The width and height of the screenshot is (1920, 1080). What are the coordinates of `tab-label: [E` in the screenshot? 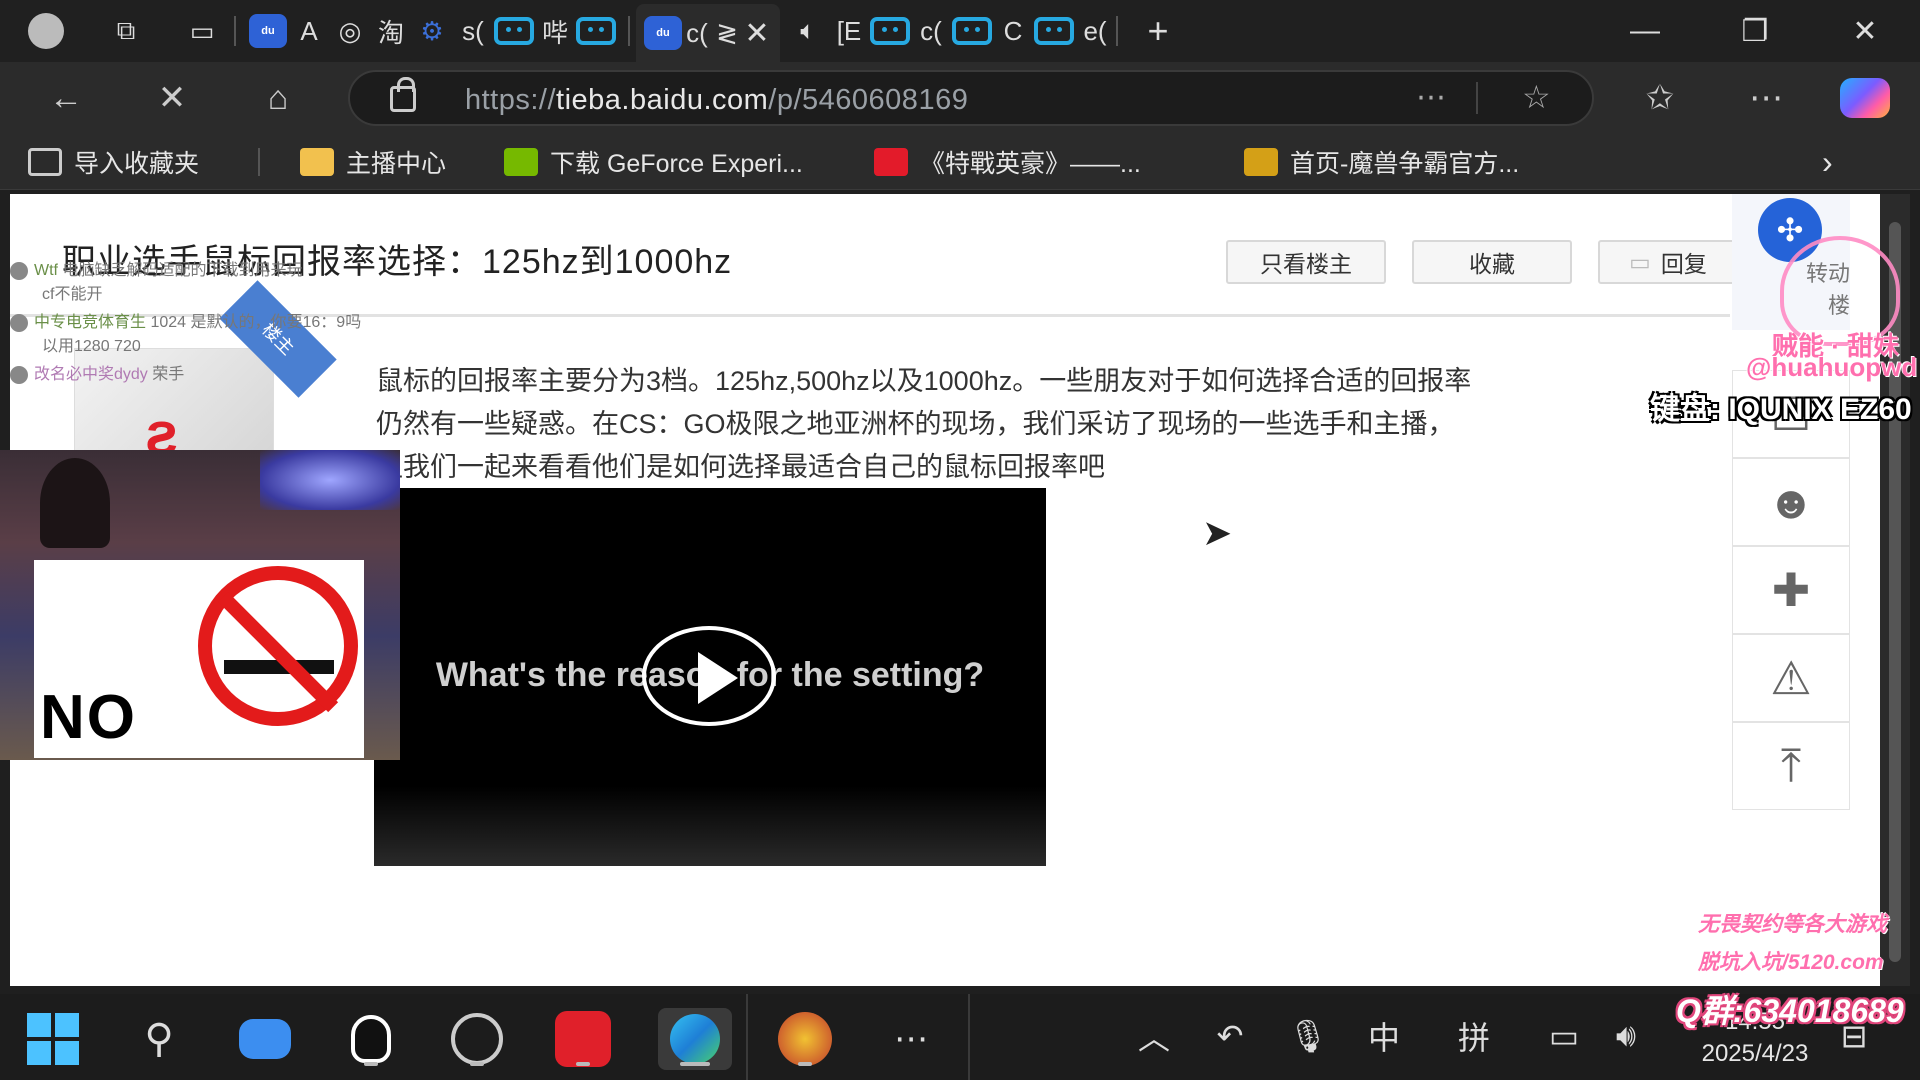 It's located at (849, 31).